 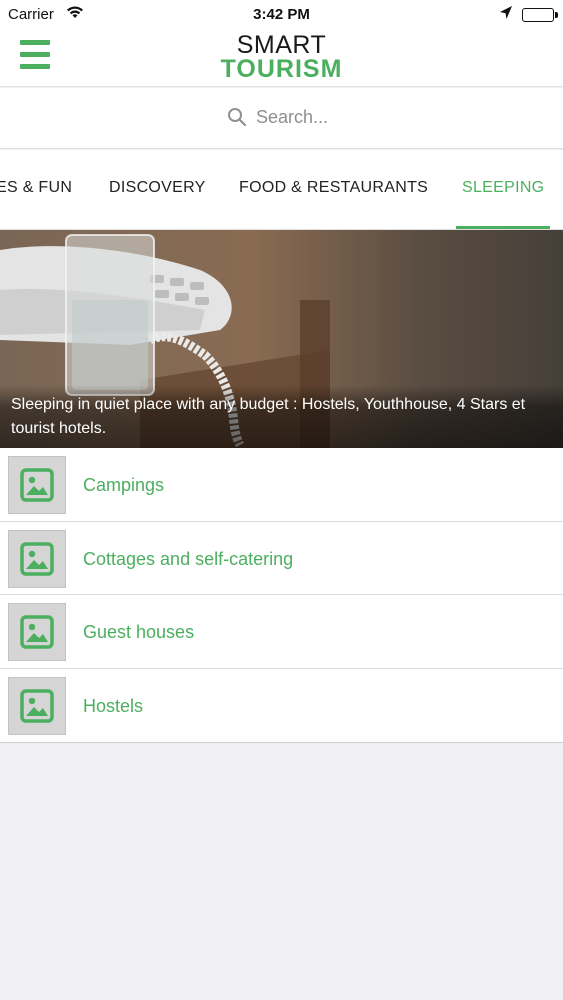 What do you see at coordinates (281, 706) in the screenshot?
I see `list-item-hostels: Hostels` at bounding box center [281, 706].